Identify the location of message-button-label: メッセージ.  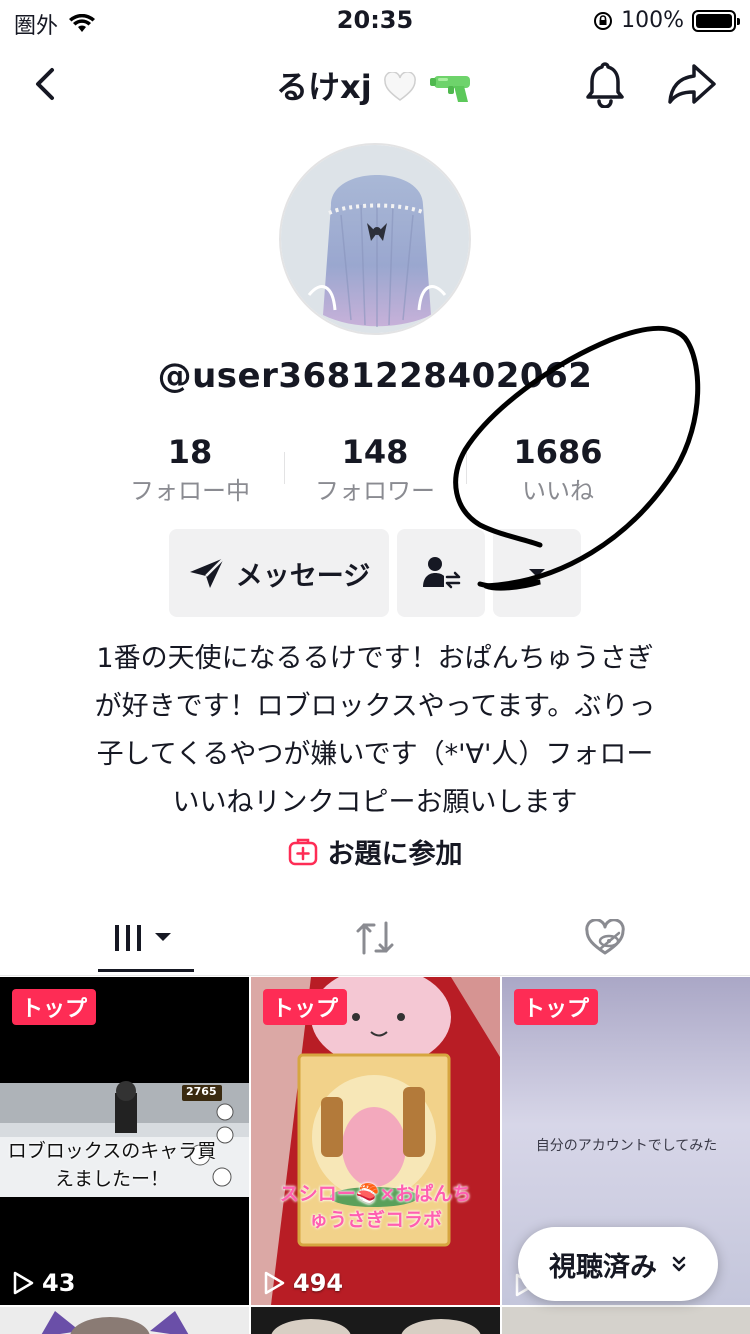
(303, 576).